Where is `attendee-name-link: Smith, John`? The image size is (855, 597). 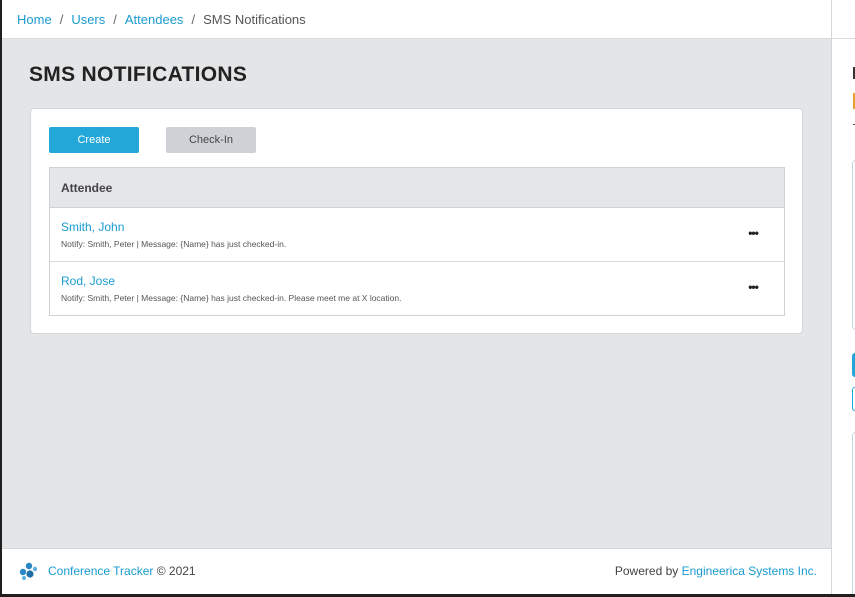 attendee-name-link: Smith, John is located at coordinates (92, 227).